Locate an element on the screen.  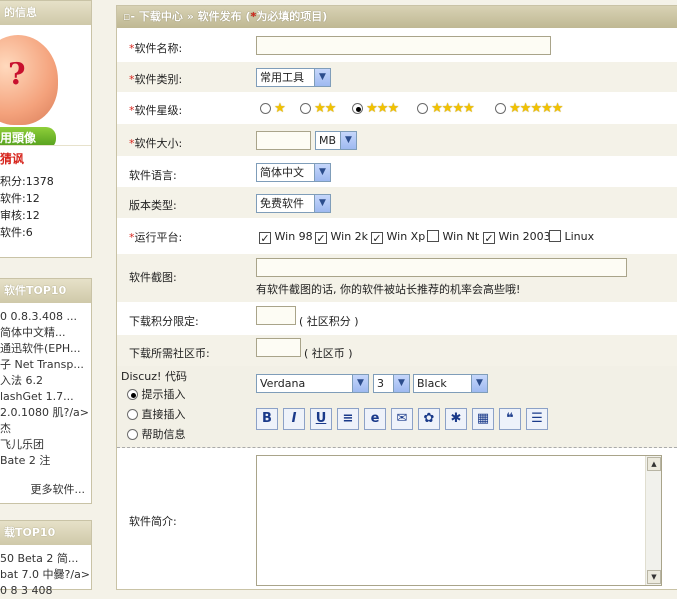
platform-option: ✓ Win 2k is located at coordinates (341, 237).